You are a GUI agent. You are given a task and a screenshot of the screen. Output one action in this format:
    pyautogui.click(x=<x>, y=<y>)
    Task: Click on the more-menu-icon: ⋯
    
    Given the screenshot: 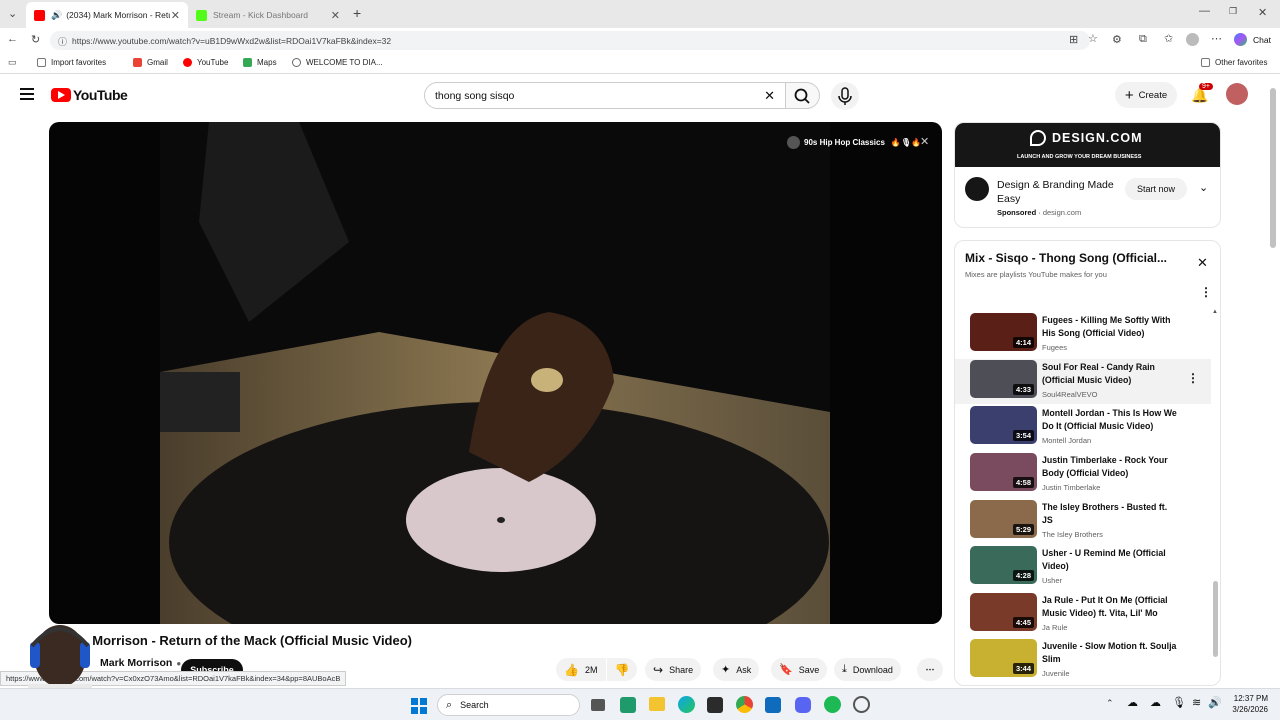 What is the action you would take?
    pyautogui.click(x=1216, y=38)
    